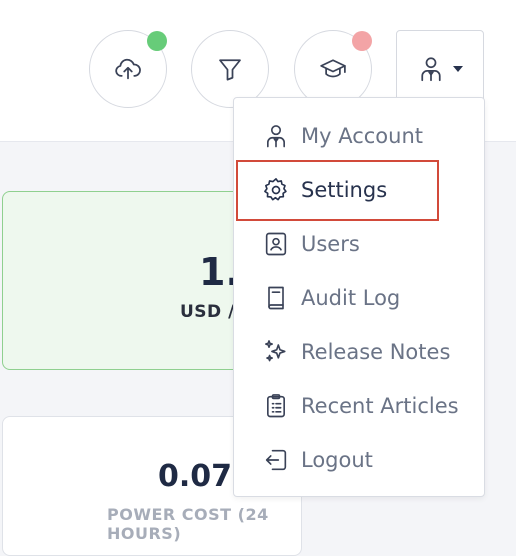 The height and width of the screenshot is (556, 516). What do you see at coordinates (458, 69) in the screenshot?
I see `caret-down-icon` at bounding box center [458, 69].